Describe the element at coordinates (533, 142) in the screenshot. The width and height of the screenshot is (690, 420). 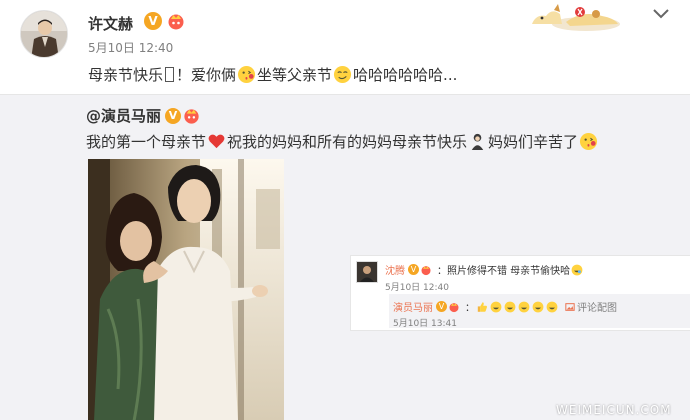
I see `repost-text-part: 妈妈们辛苦了` at that location.